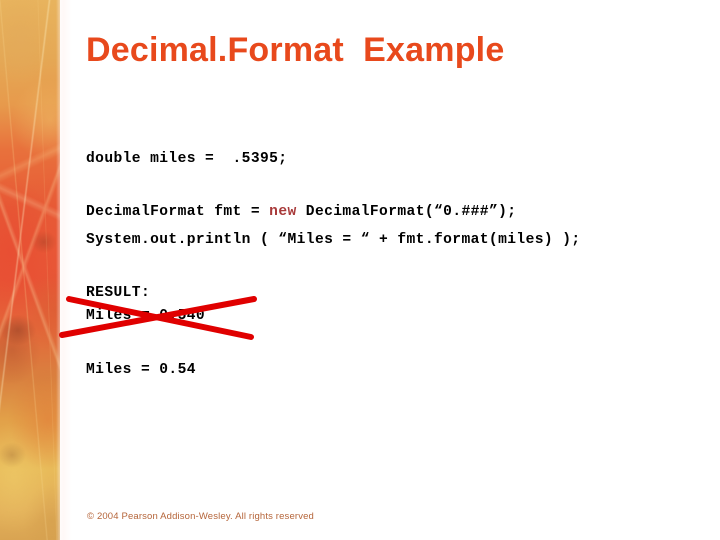 The height and width of the screenshot is (540, 720). I want to click on result-crossed-out-value: Miles = 0.540, so click(146, 316).